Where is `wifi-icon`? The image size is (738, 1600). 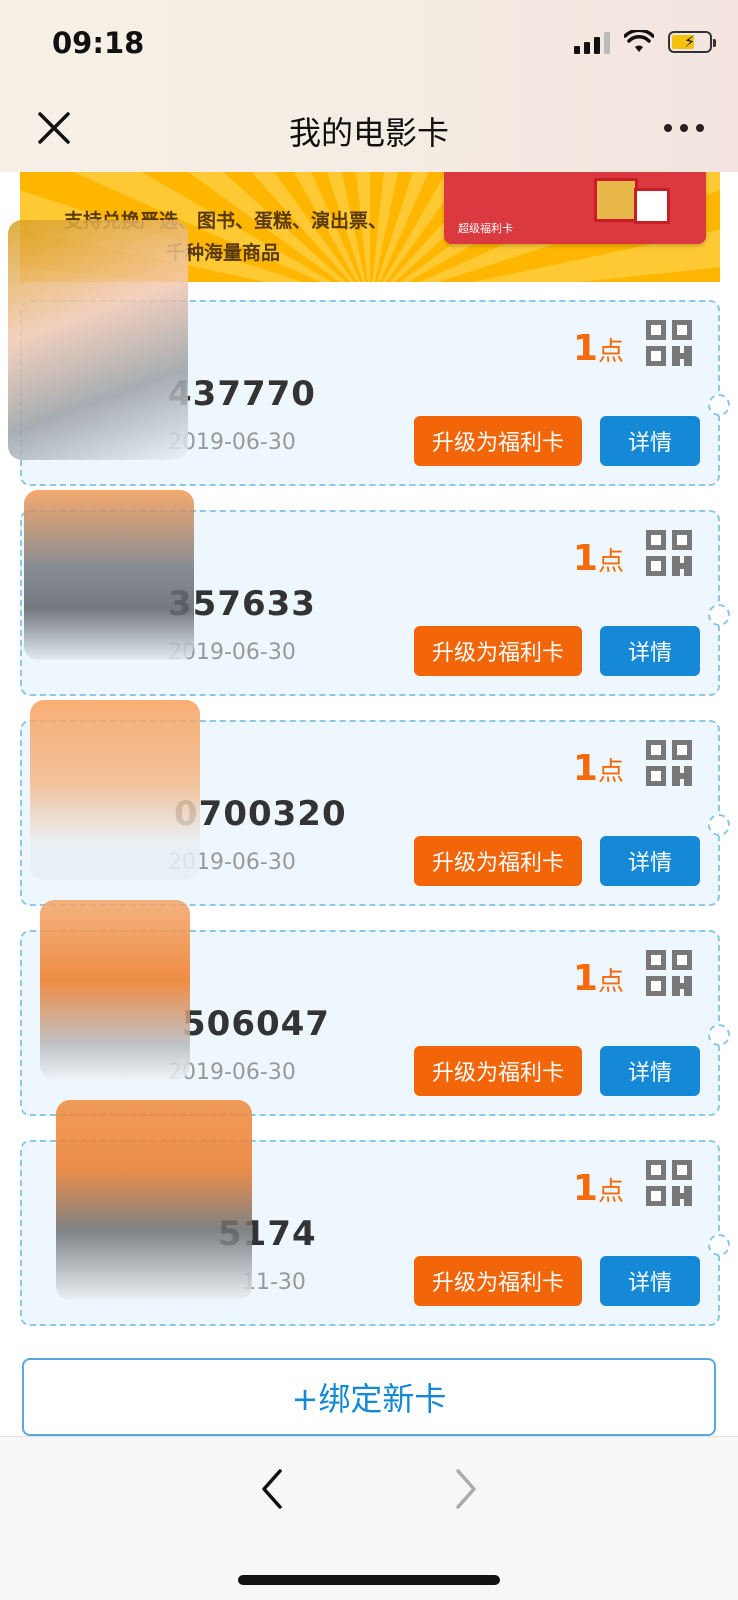 wifi-icon is located at coordinates (639, 41).